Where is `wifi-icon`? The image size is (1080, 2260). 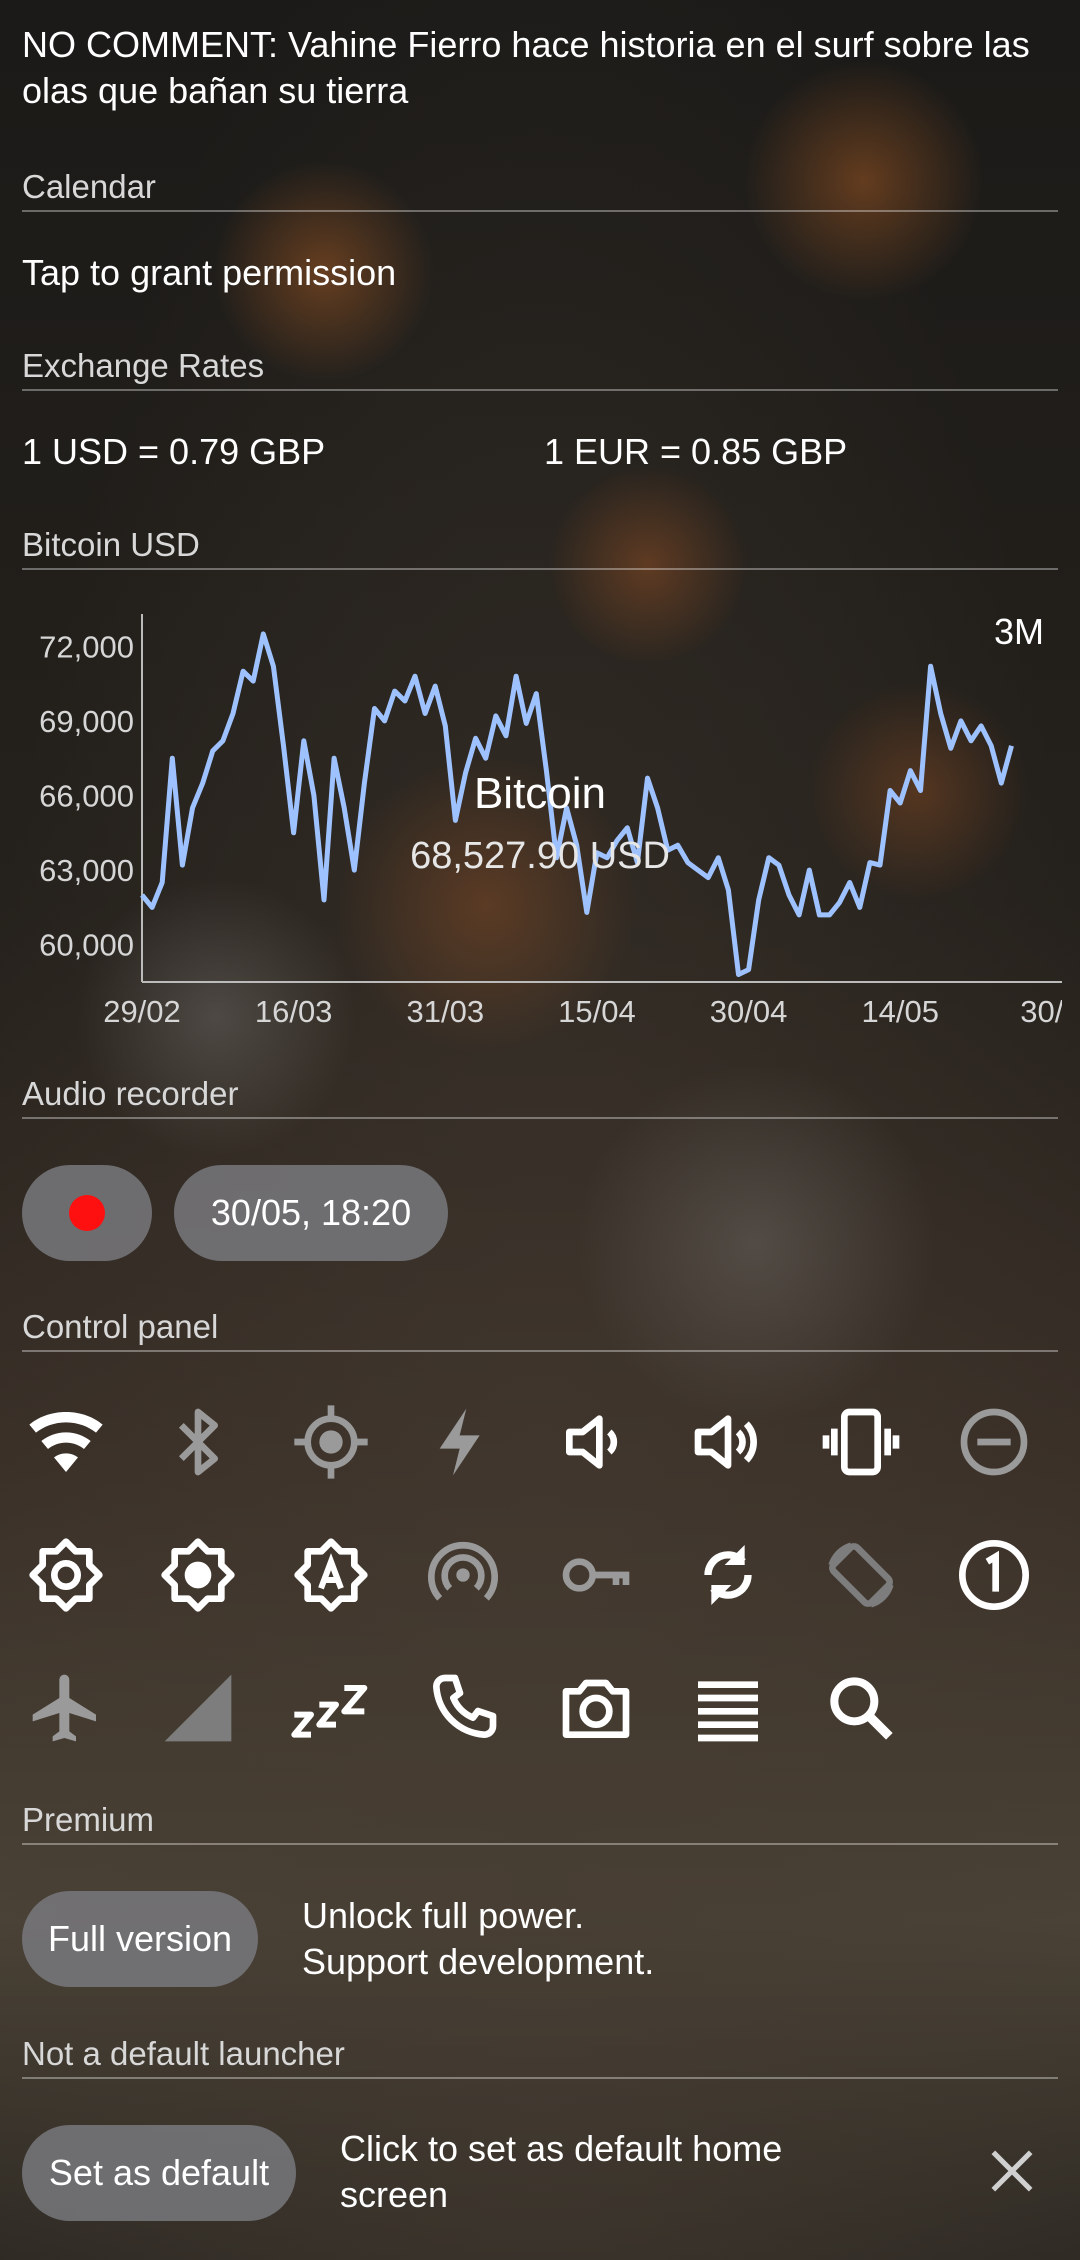
wifi-icon is located at coordinates (66, 1442).